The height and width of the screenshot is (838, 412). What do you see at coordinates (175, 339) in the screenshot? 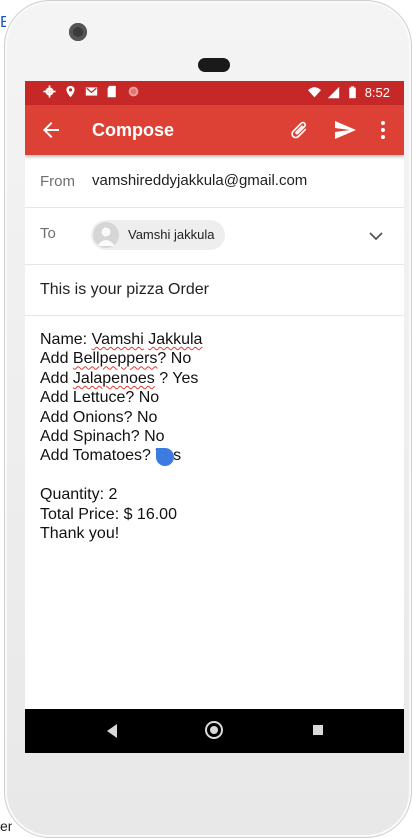
I see `spell-flagged-word: Jakkula` at bounding box center [175, 339].